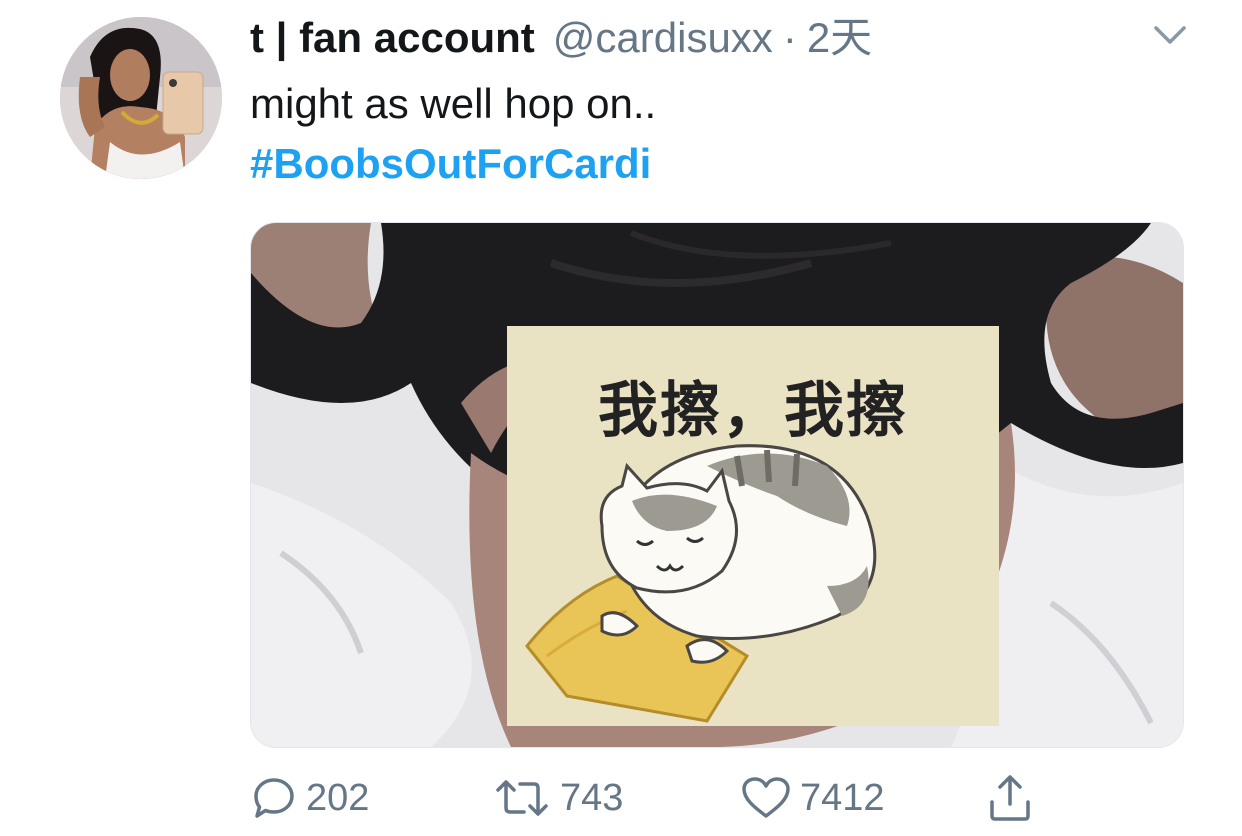  Describe the element at coordinates (274, 798) in the screenshot. I see `reply-icon` at that location.